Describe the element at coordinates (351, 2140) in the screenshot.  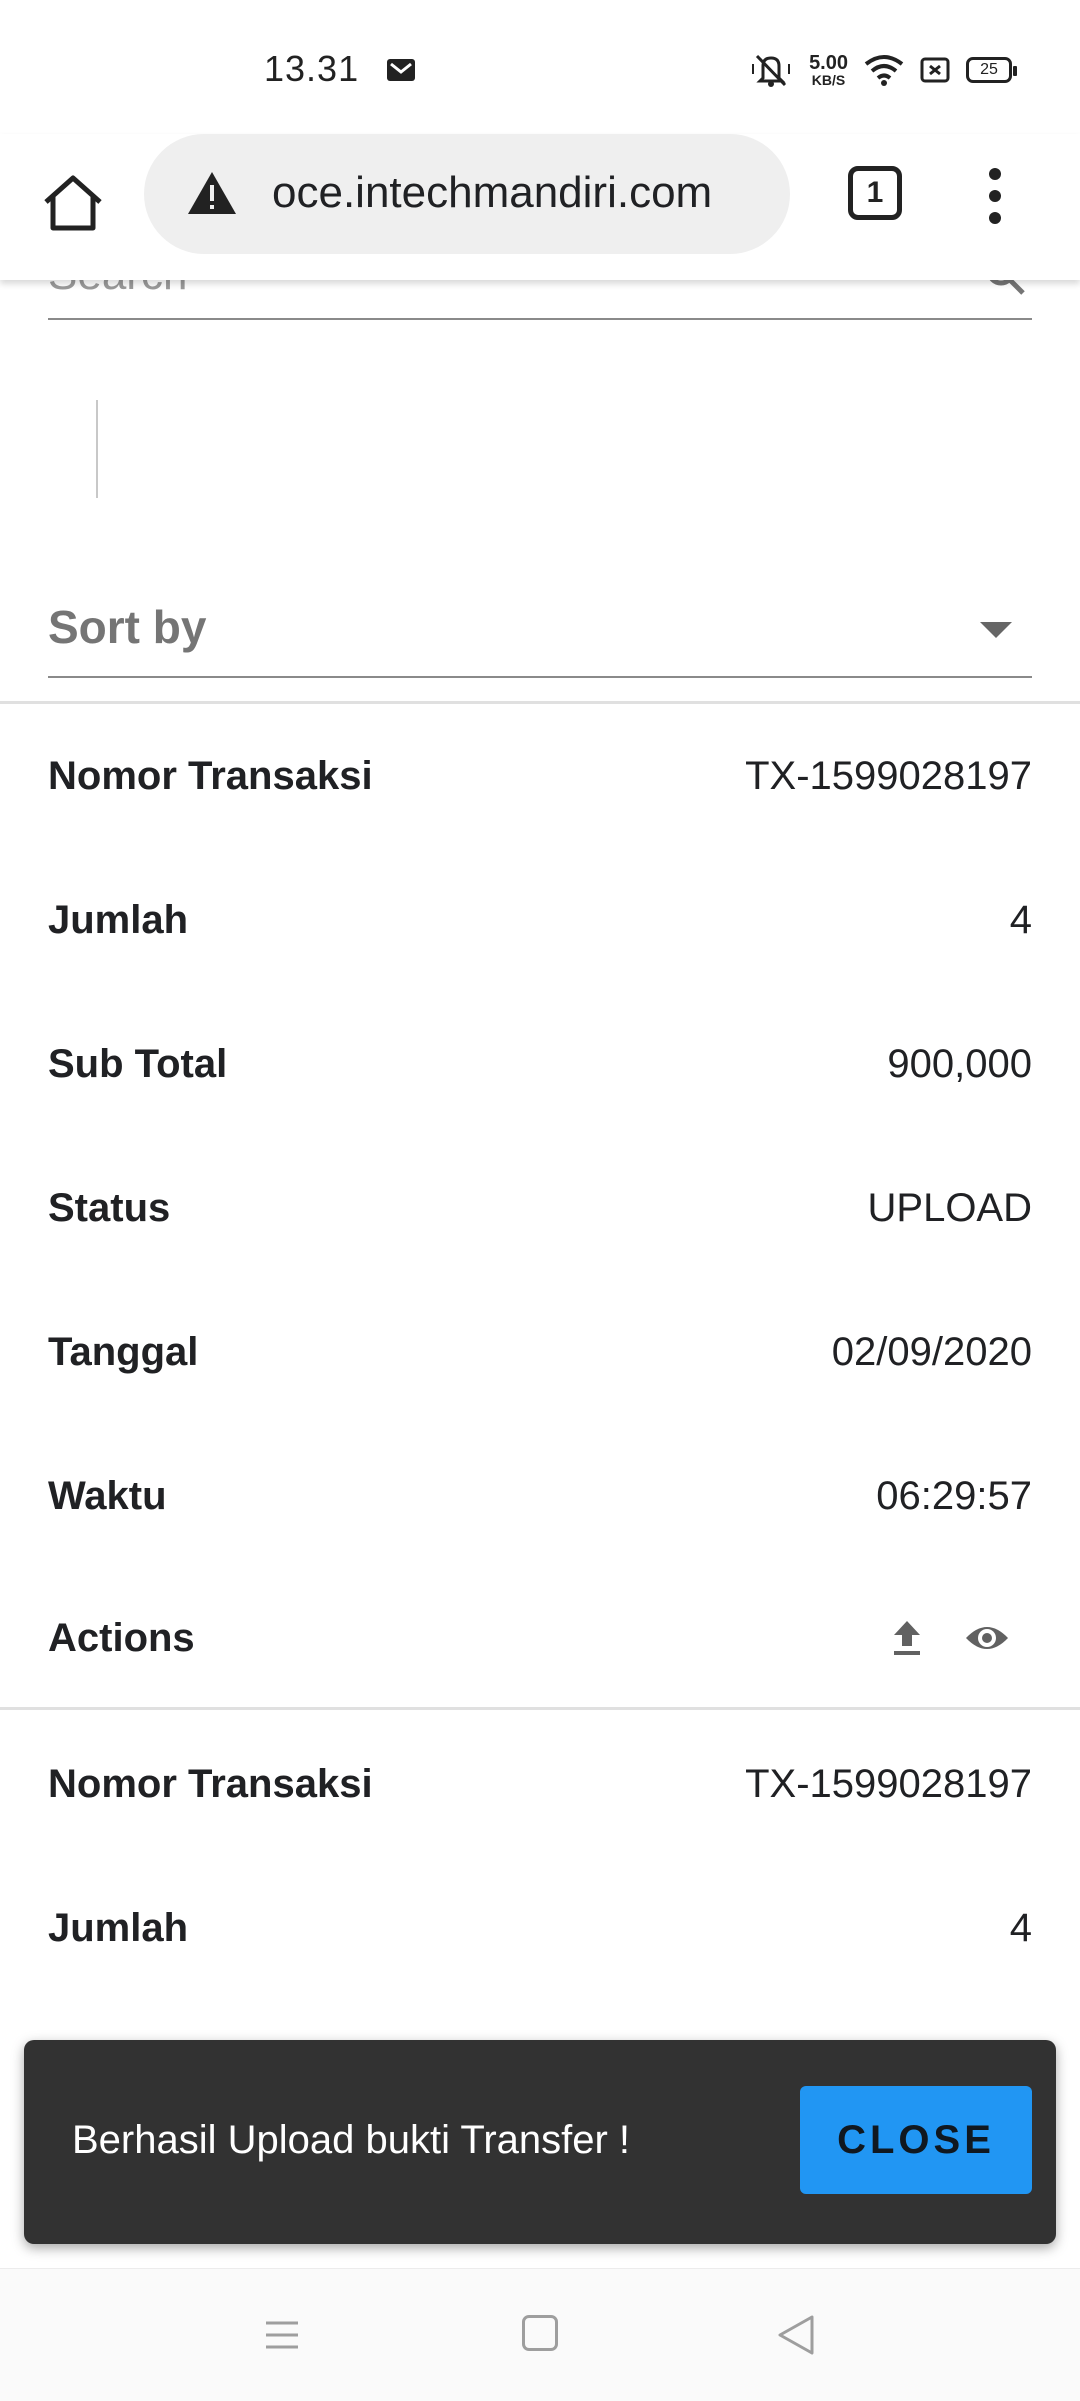
I see `snackbar-message: Berhasil Upload bukti Transfer !` at that location.